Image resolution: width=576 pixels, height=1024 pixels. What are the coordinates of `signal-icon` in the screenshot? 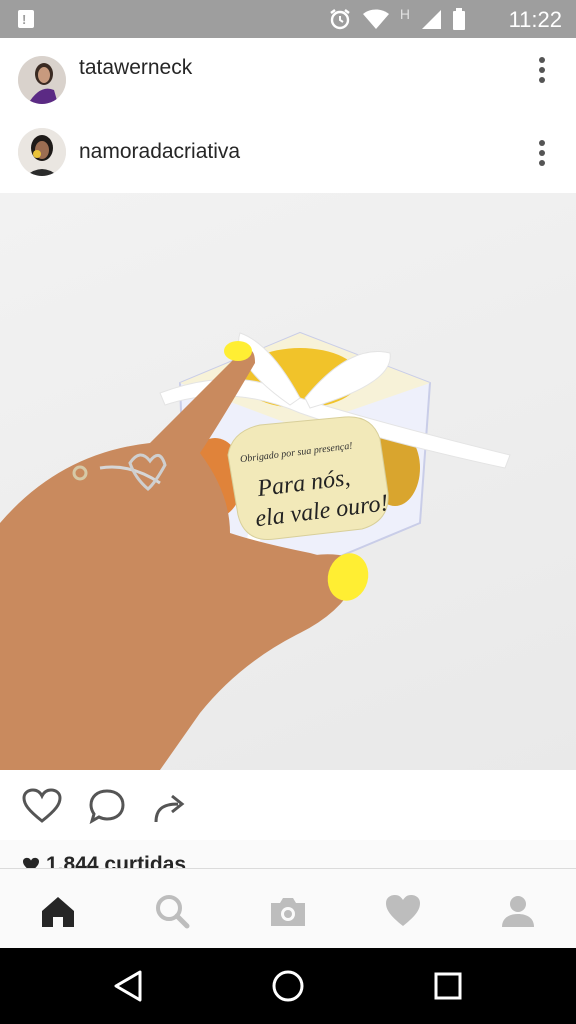 It's located at (431, 19).